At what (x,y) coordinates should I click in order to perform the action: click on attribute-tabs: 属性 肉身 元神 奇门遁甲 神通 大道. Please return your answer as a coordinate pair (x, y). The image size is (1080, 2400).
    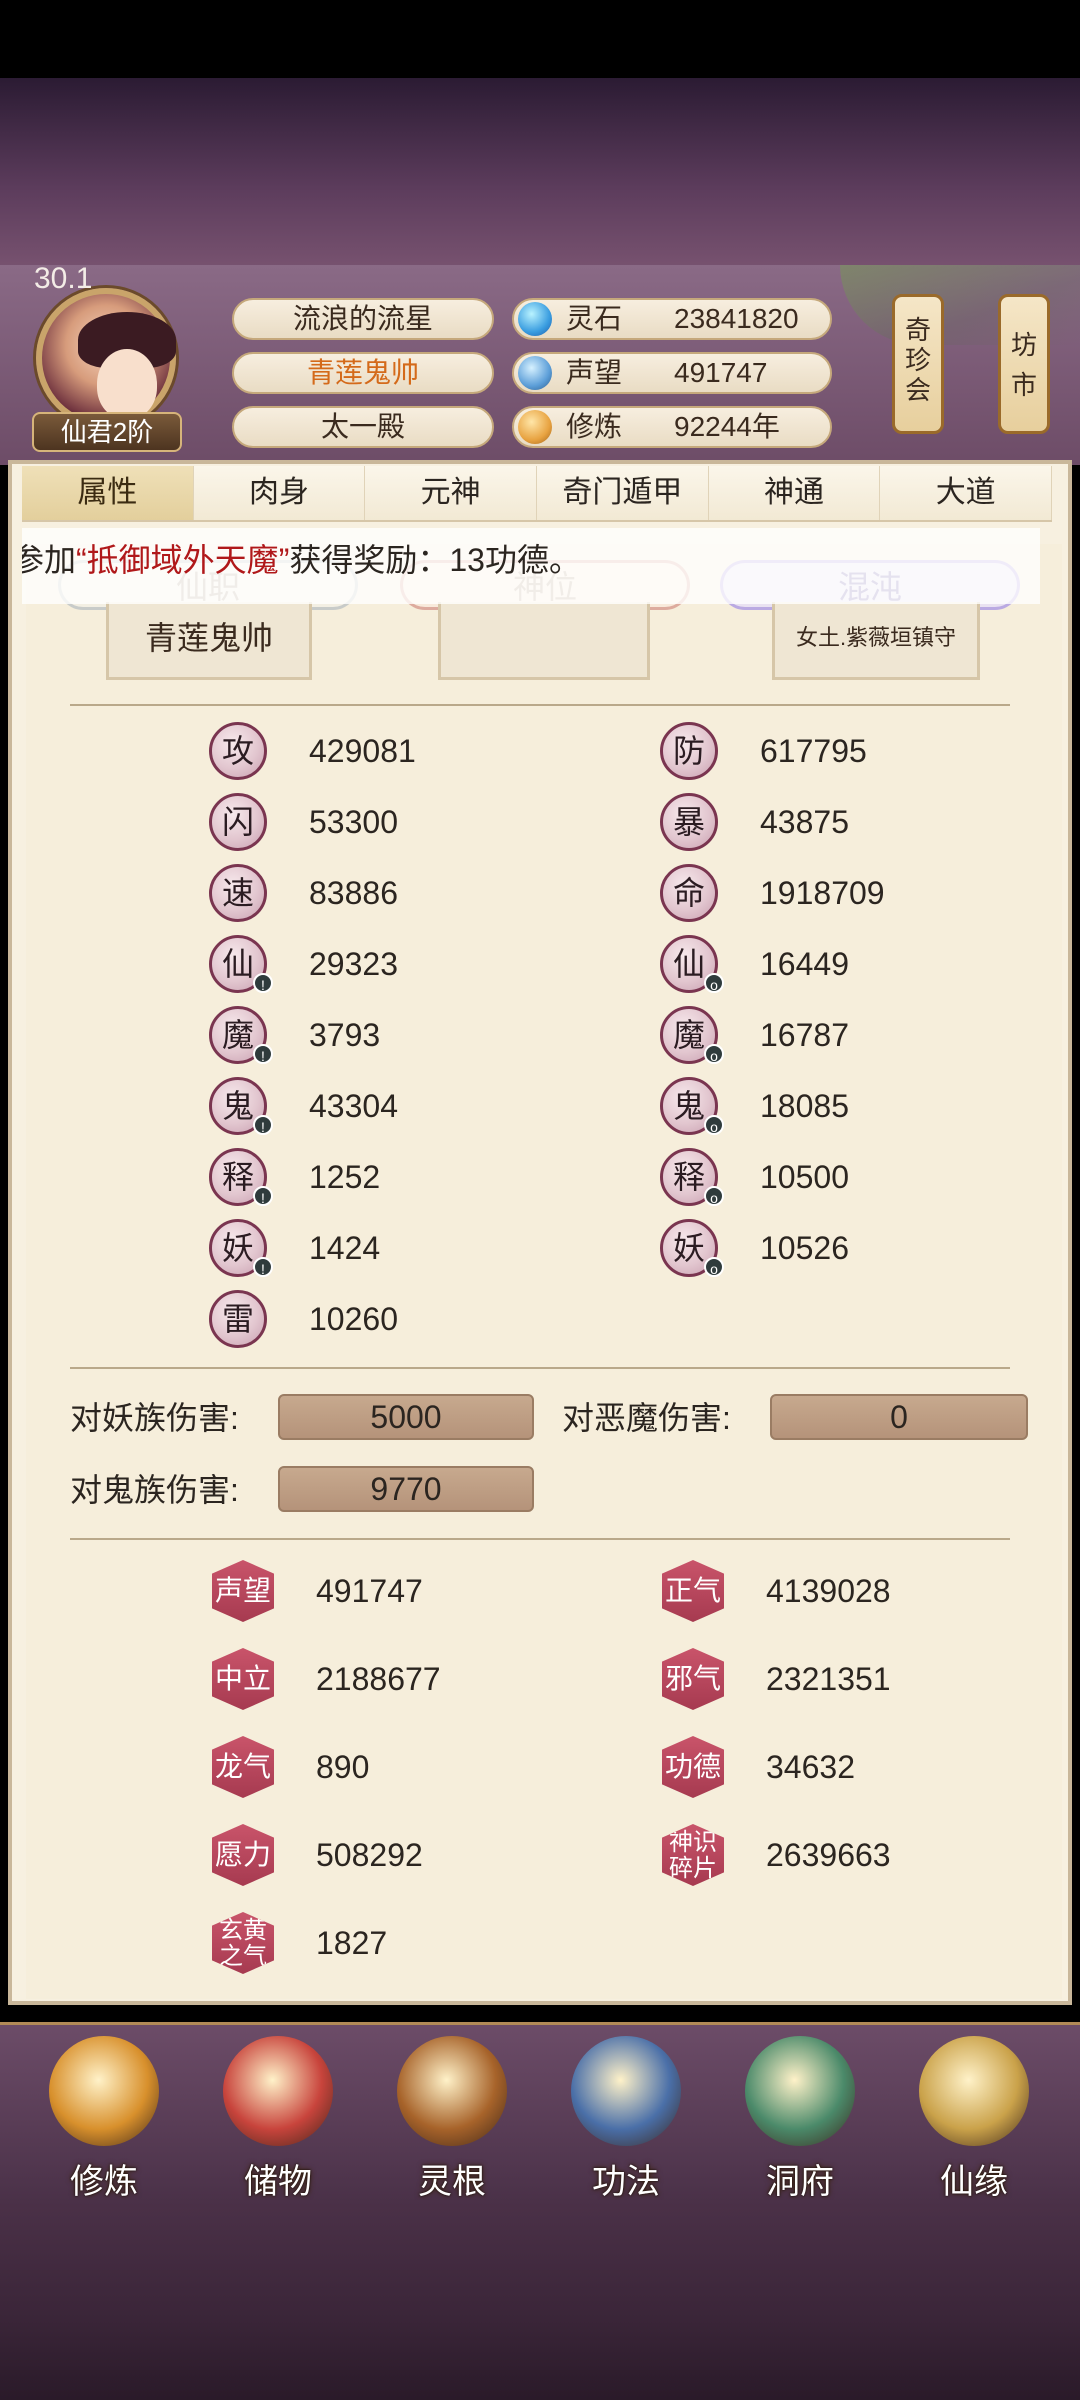
    Looking at the image, I should click on (537, 494).